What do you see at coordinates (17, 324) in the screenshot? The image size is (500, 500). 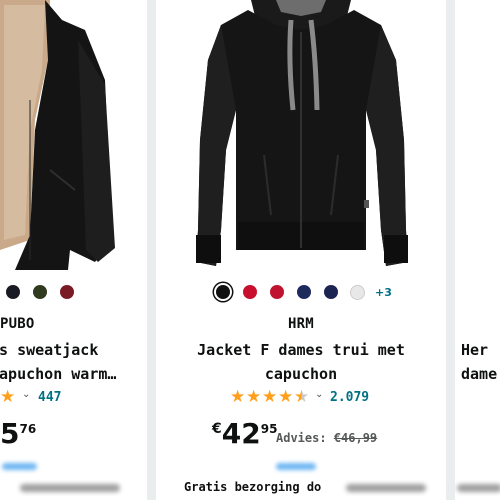 I see `product-brand: PUBO` at bounding box center [17, 324].